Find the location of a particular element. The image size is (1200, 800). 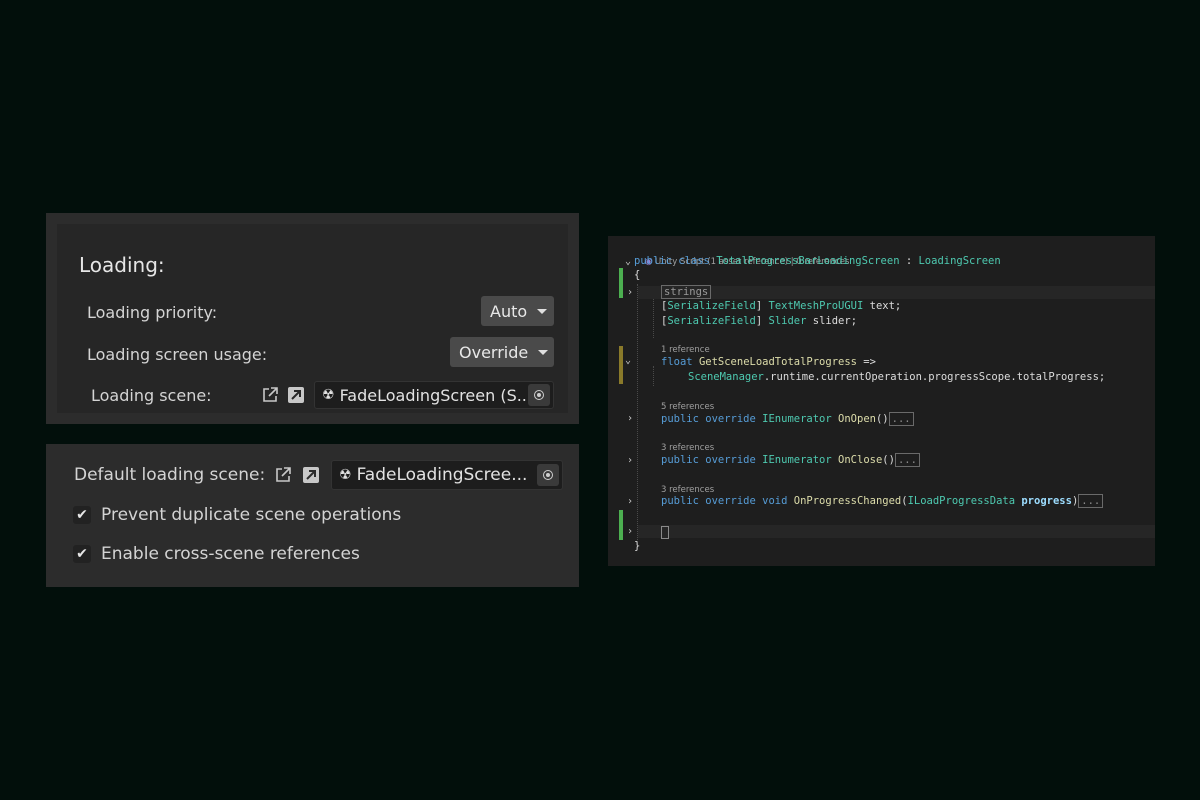

field-name: slider; is located at coordinates (832, 321).